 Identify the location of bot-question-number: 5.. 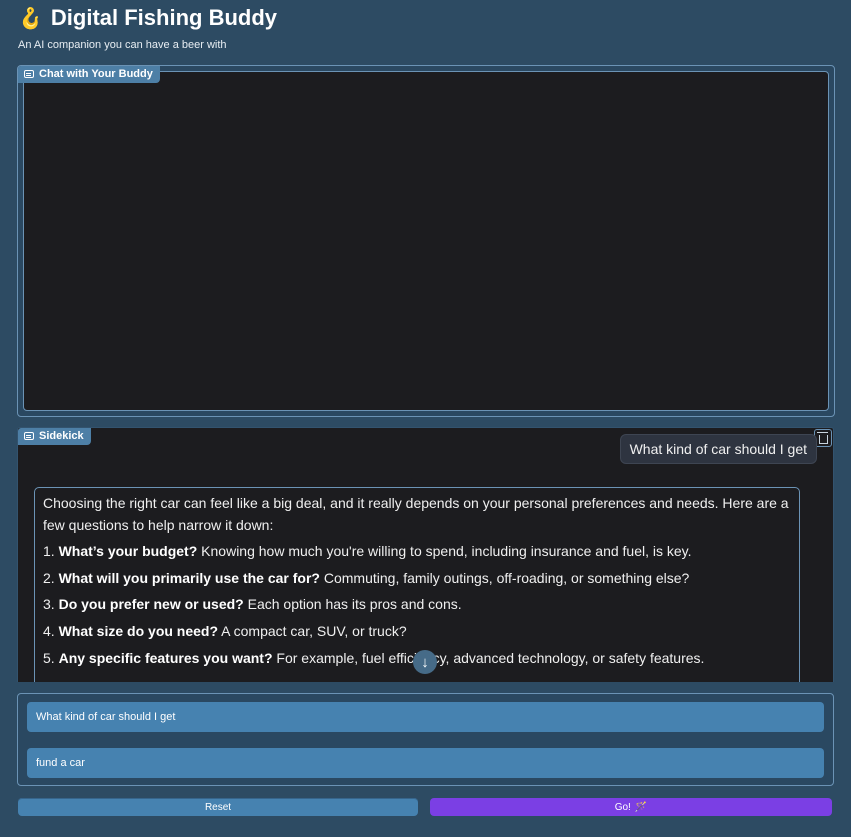
(49, 657).